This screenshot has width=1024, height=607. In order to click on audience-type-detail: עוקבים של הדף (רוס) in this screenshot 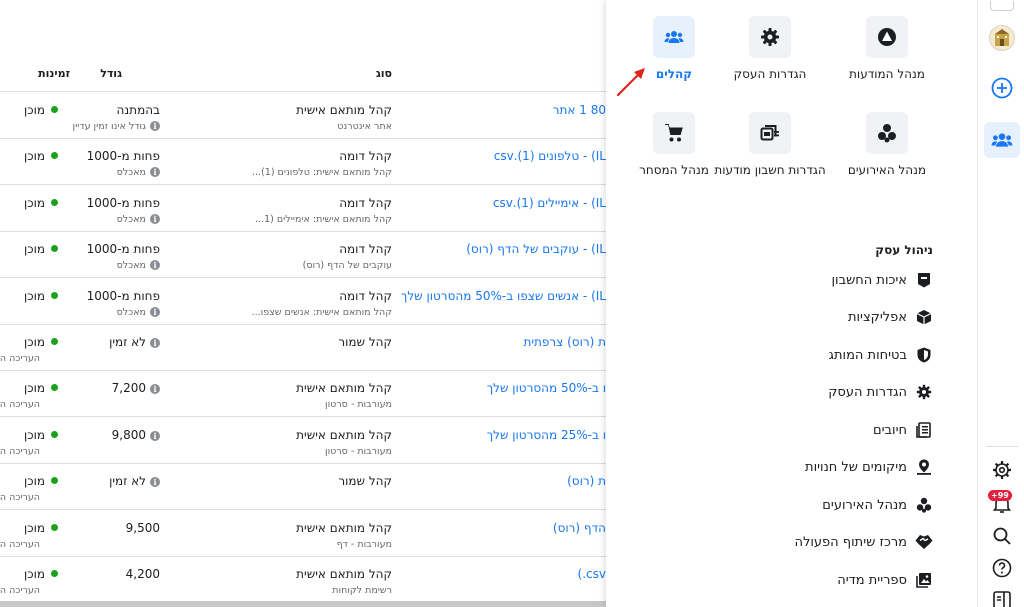, I will do `click(347, 266)`.